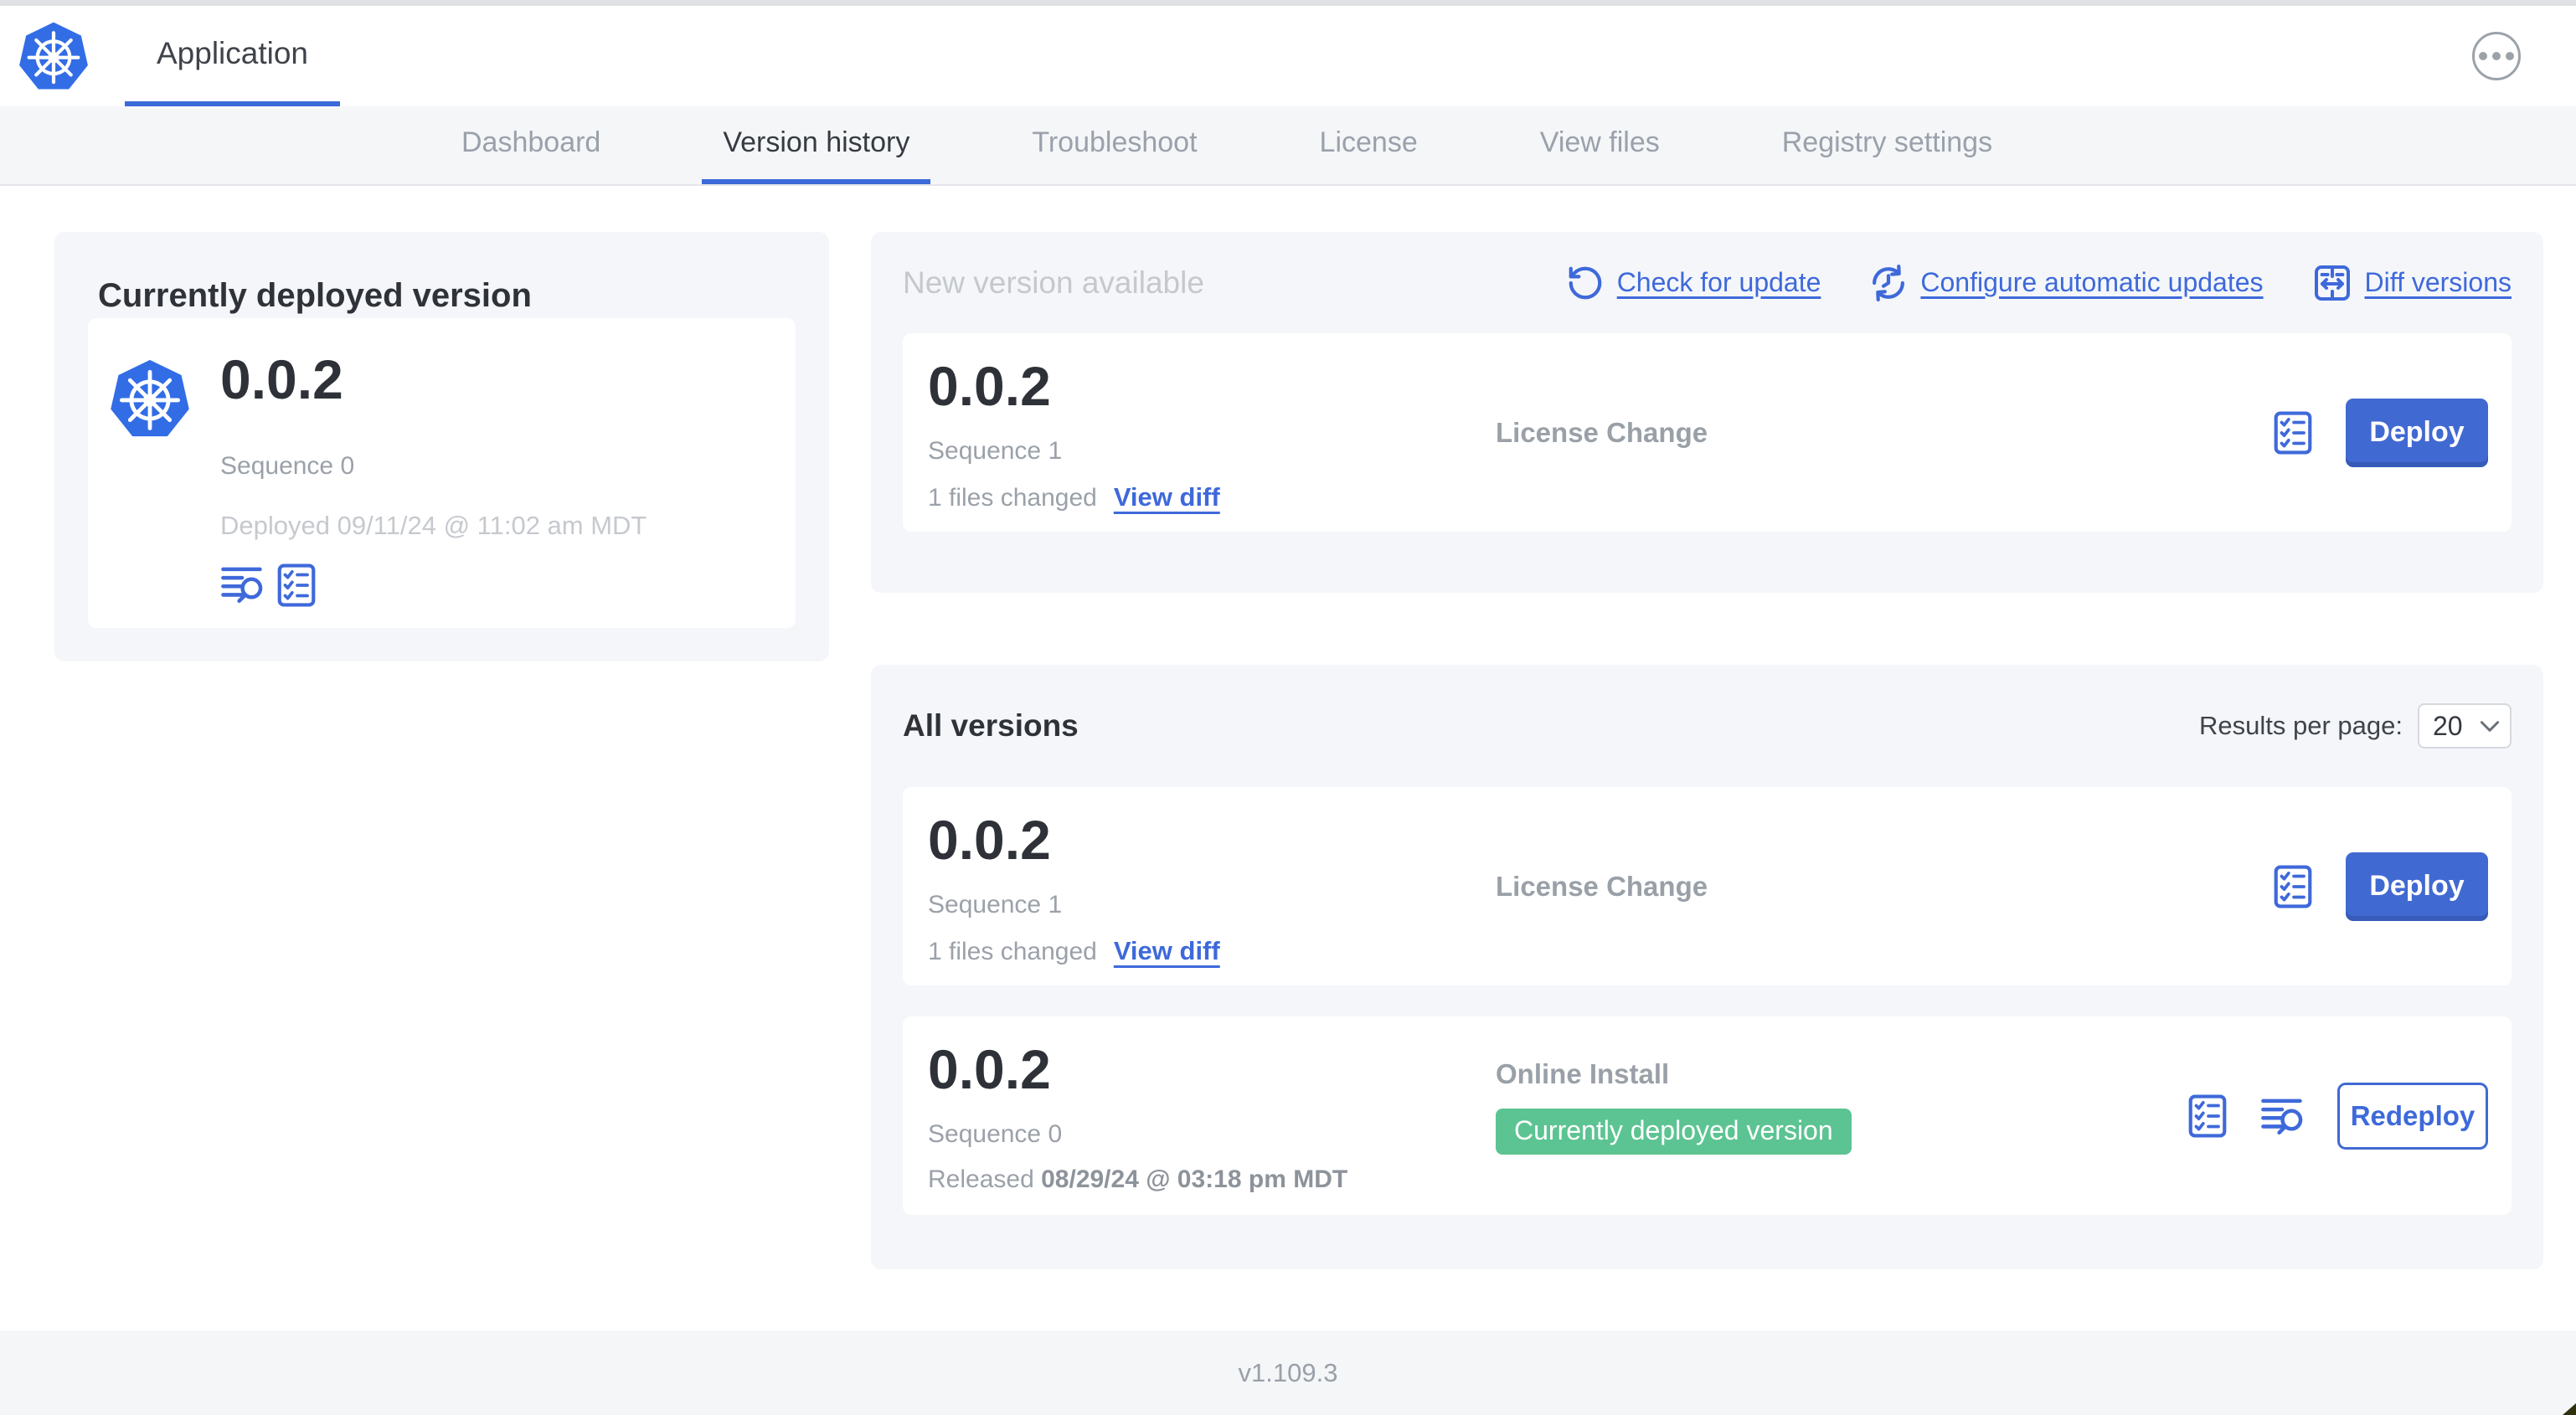 This screenshot has width=2576, height=1415. Describe the element at coordinates (1887, 145) in the screenshot. I see `tab-registry-settings: Registry settings` at that location.